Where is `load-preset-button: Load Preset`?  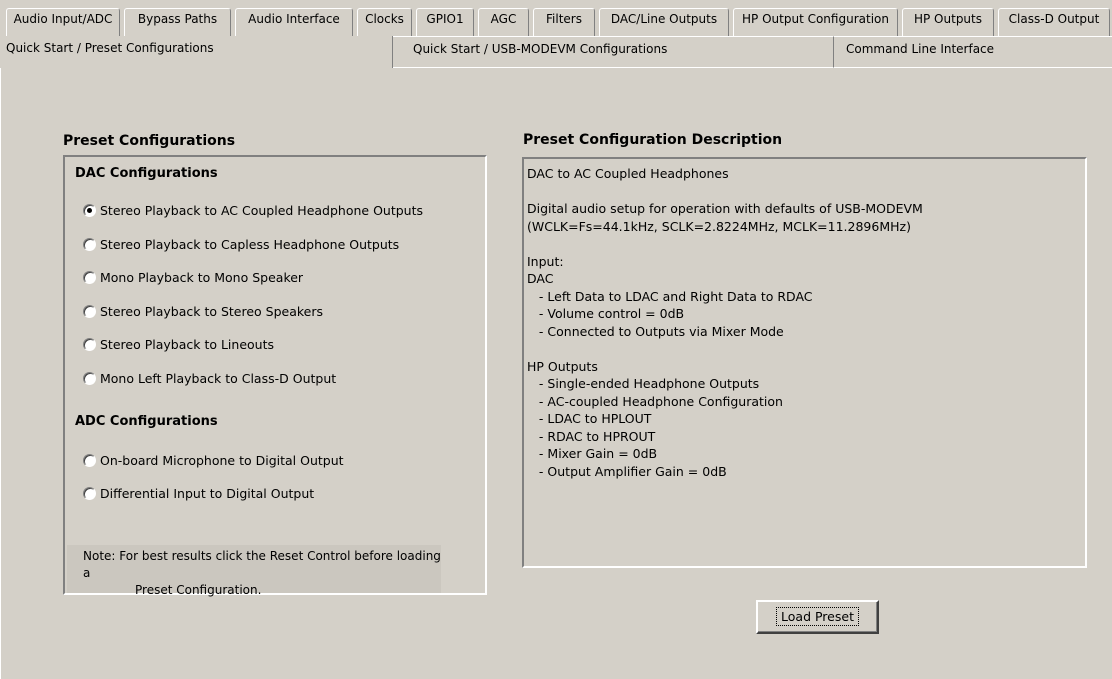 load-preset-button: Load Preset is located at coordinates (817, 617).